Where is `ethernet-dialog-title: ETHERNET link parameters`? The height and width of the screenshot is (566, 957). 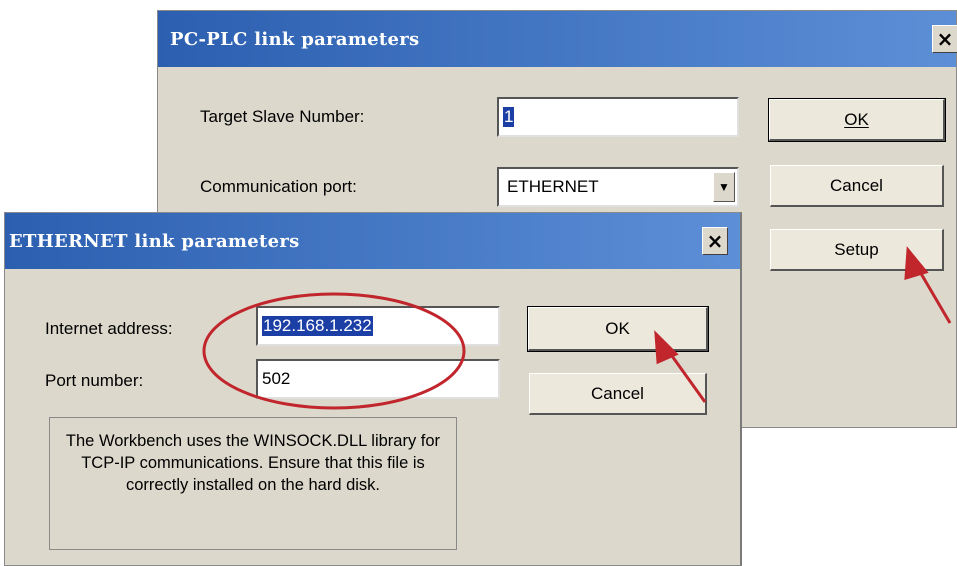
ethernet-dialog-title: ETHERNET link parameters is located at coordinates (154, 241).